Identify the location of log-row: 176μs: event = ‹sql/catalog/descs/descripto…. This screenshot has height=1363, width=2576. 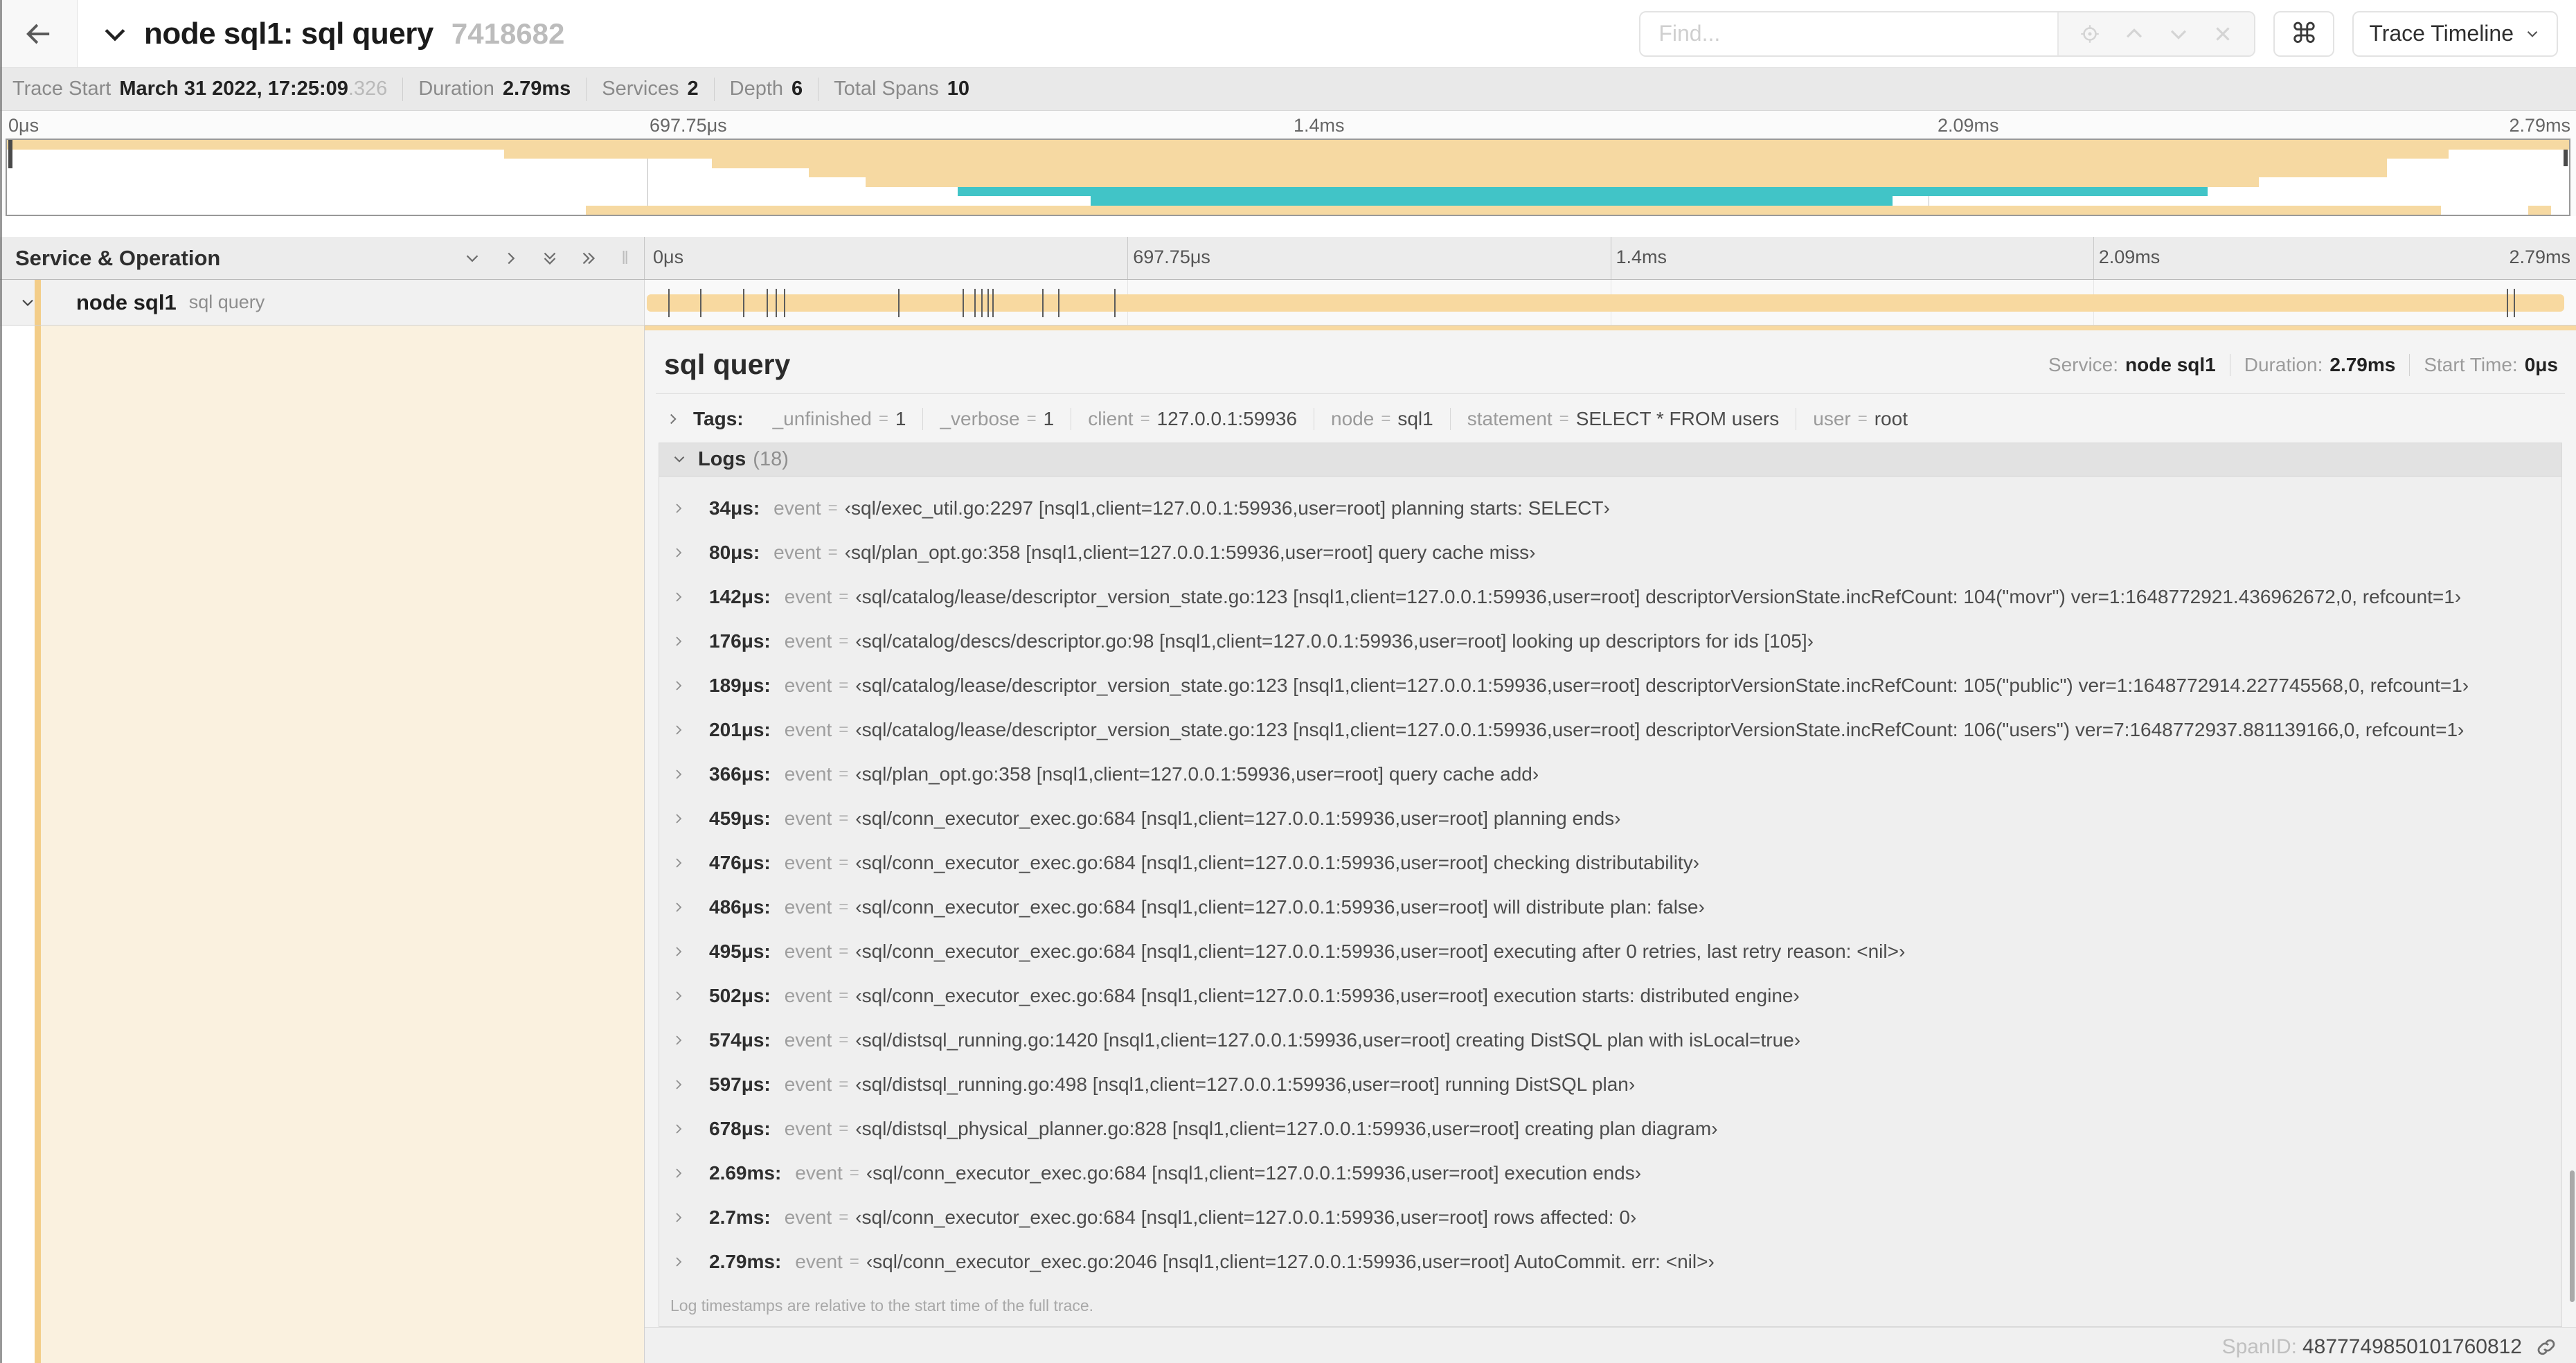
(1610, 641).